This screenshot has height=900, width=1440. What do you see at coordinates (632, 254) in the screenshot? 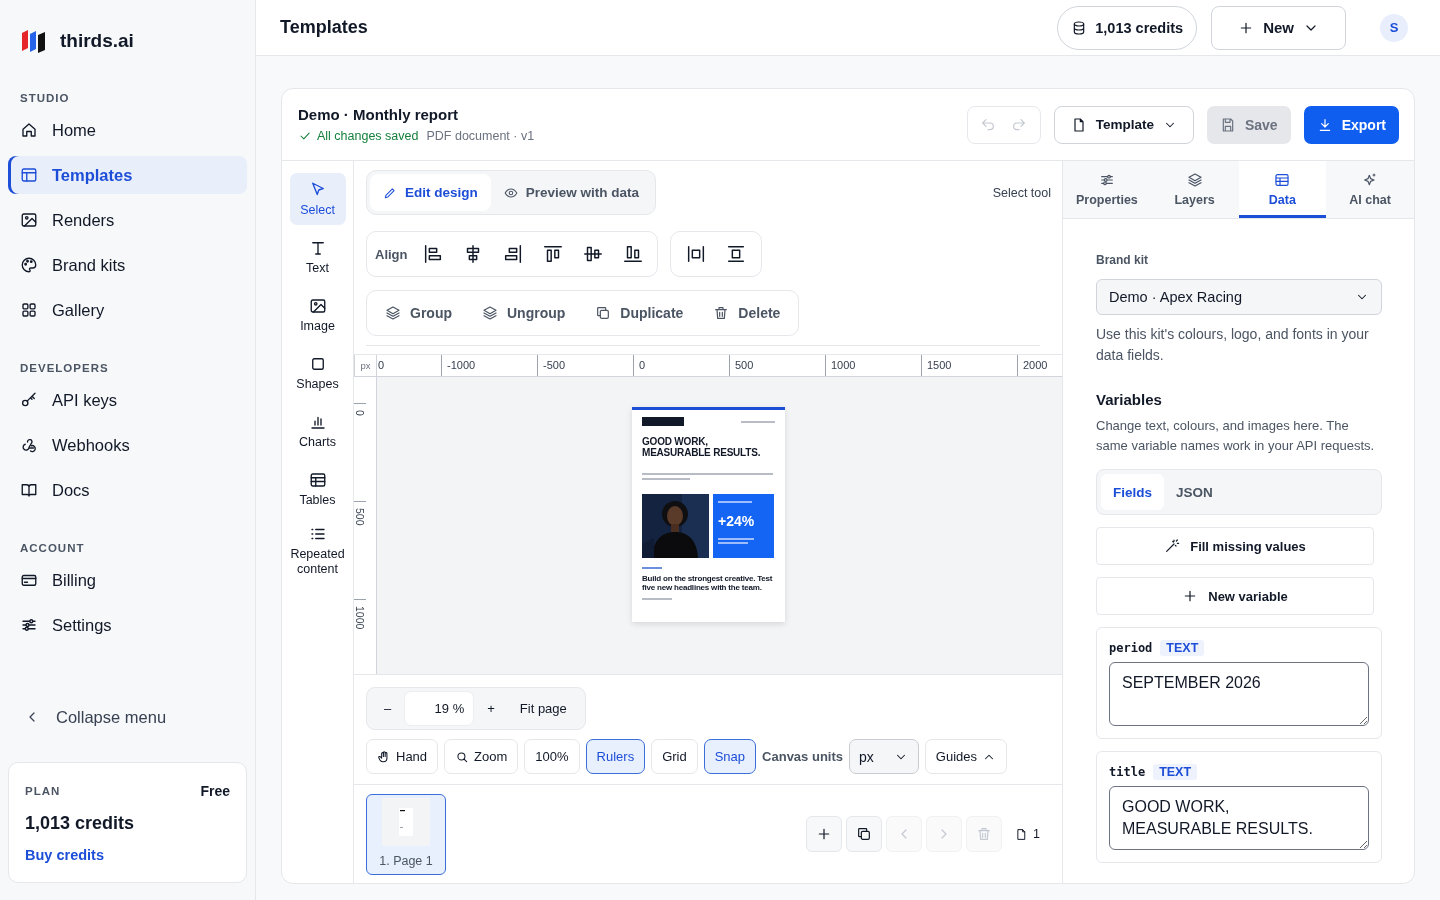
I see `align-bottom-icon` at bounding box center [632, 254].